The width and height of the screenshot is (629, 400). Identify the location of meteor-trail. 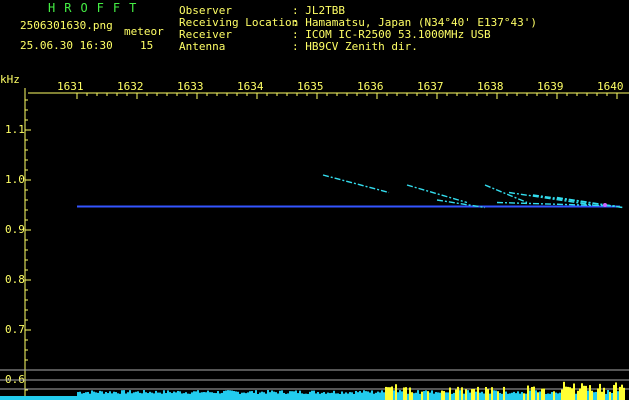
(437, 194).